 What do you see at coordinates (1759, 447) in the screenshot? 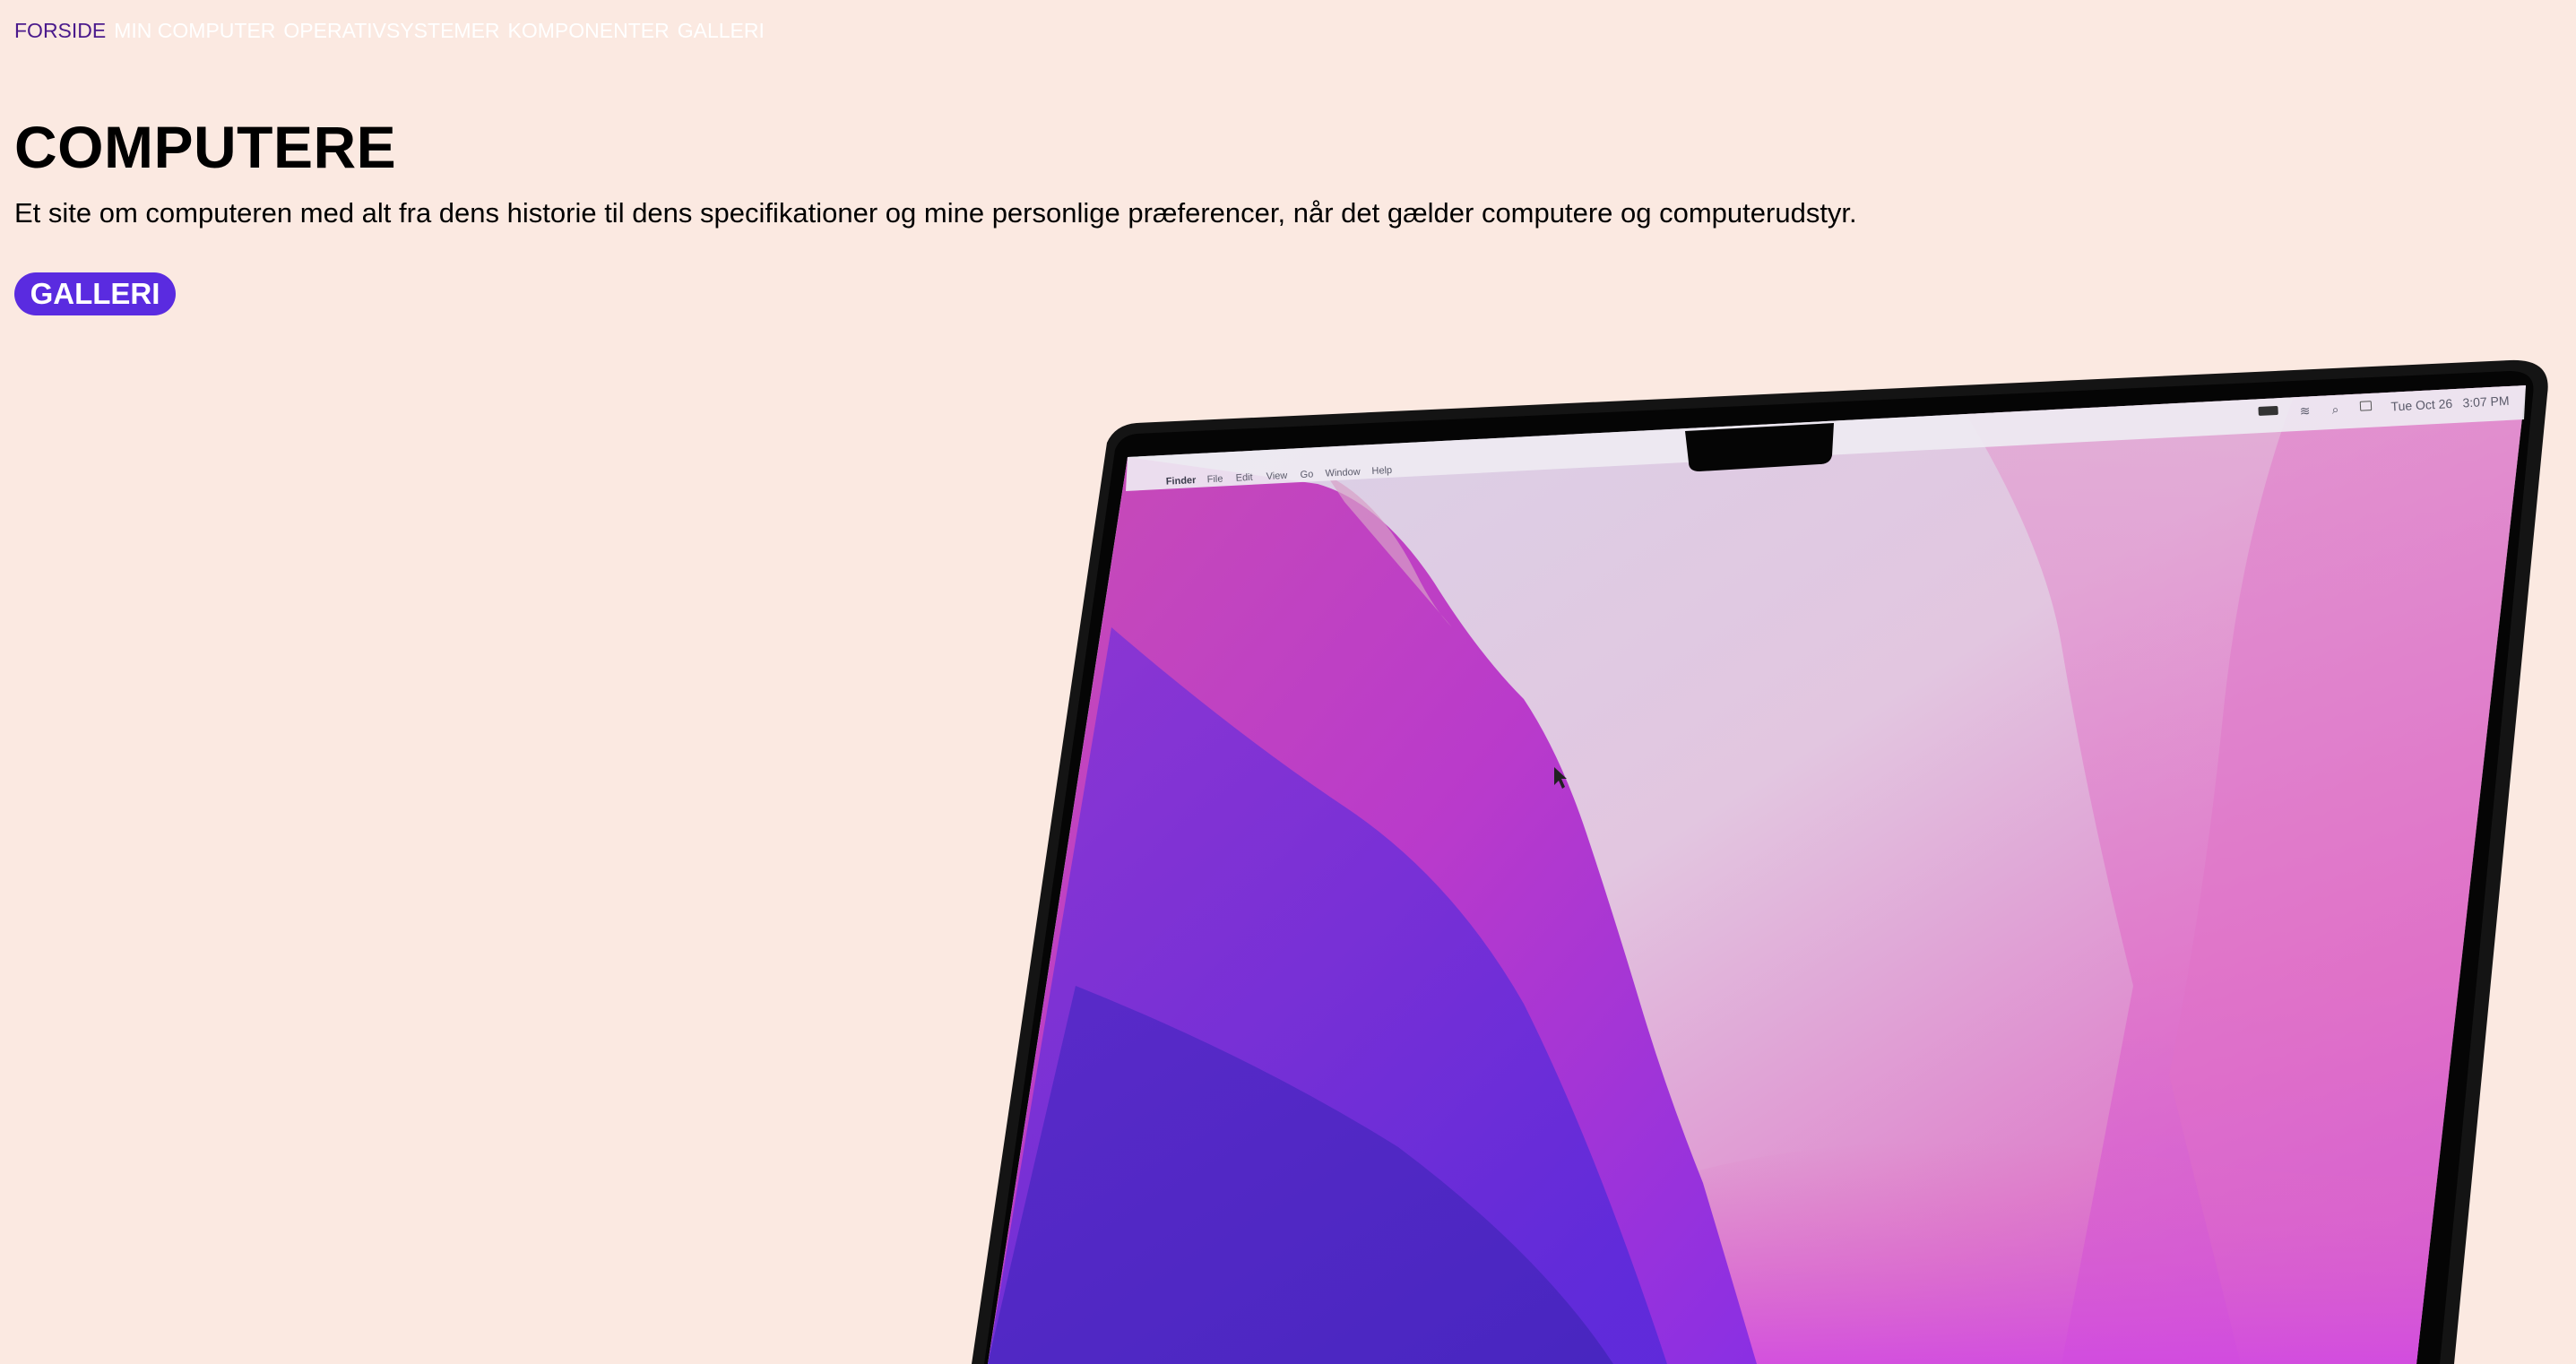
I see `laptop-notch` at bounding box center [1759, 447].